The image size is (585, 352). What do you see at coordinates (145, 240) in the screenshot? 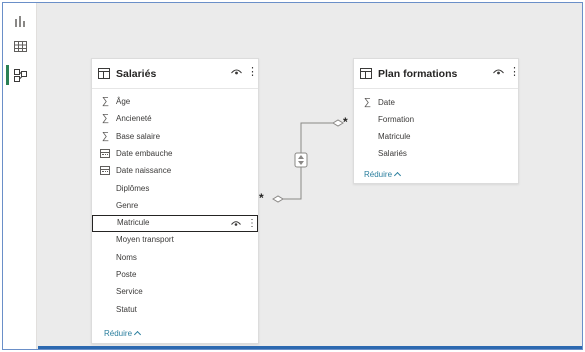
I see `field-label: Moyen transport` at bounding box center [145, 240].